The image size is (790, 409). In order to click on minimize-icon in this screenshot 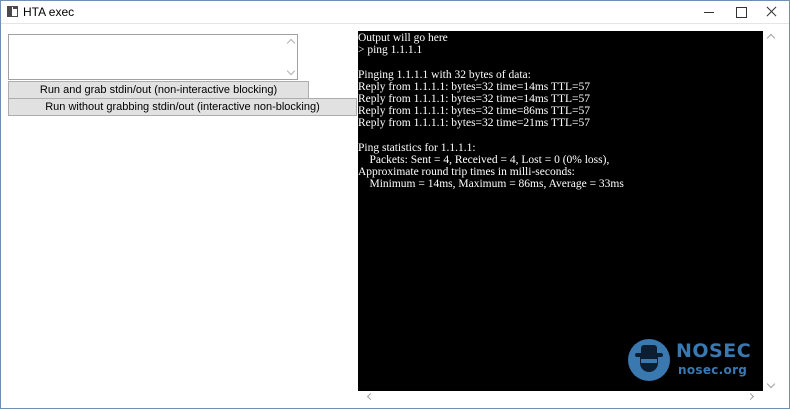, I will do `click(709, 12)`.